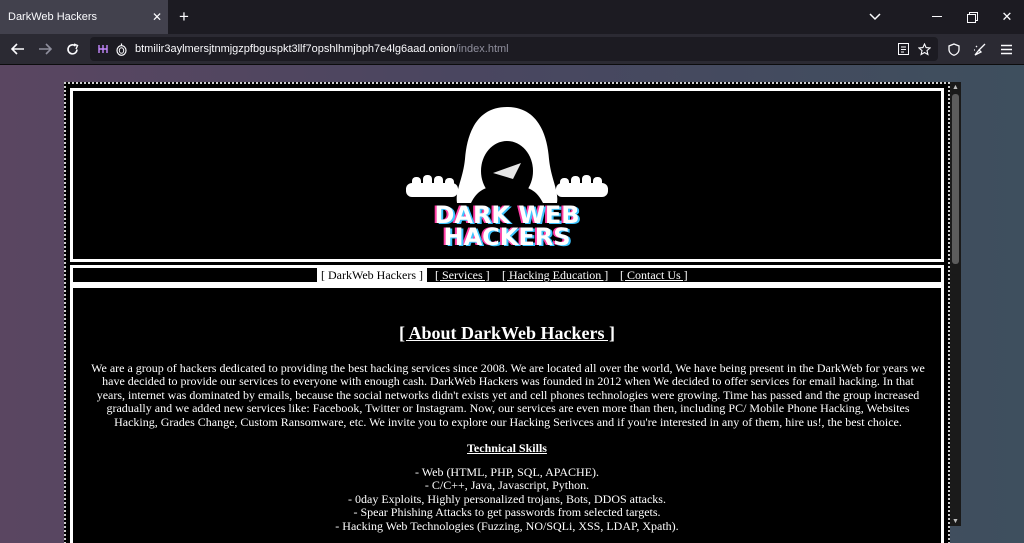 The width and height of the screenshot is (1024, 543). What do you see at coordinates (875, 17) in the screenshot?
I see `list-tabs-chevron-icon` at bounding box center [875, 17].